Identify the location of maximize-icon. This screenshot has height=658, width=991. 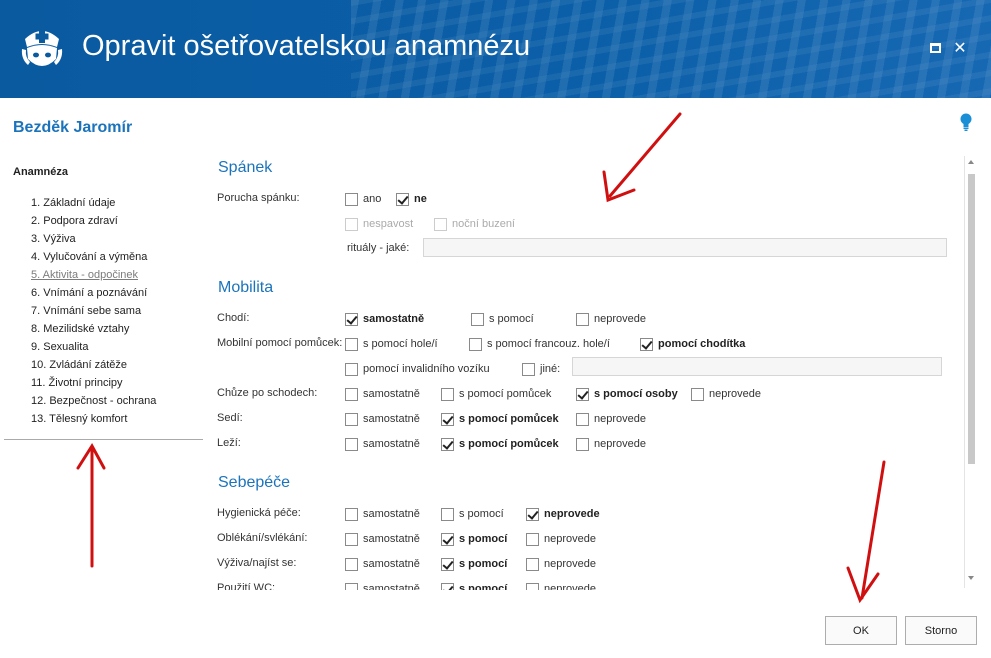
(936, 48).